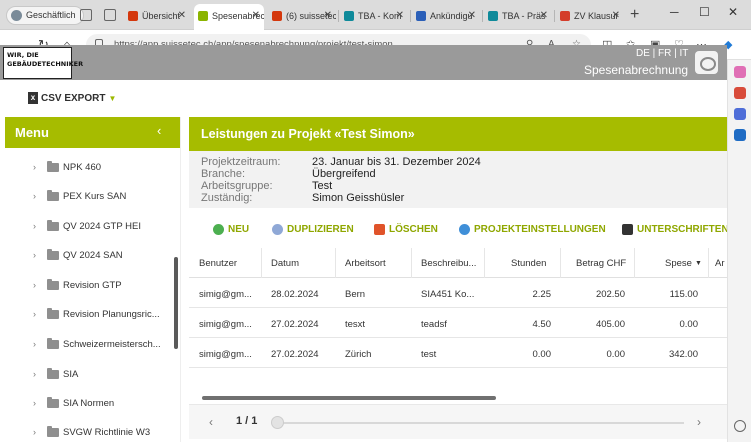 This screenshot has width=751, height=442. What do you see at coordinates (229, 17) in the screenshot?
I see `tab-spesenabrechnung: Spesenabrechnung ✕` at bounding box center [229, 17].